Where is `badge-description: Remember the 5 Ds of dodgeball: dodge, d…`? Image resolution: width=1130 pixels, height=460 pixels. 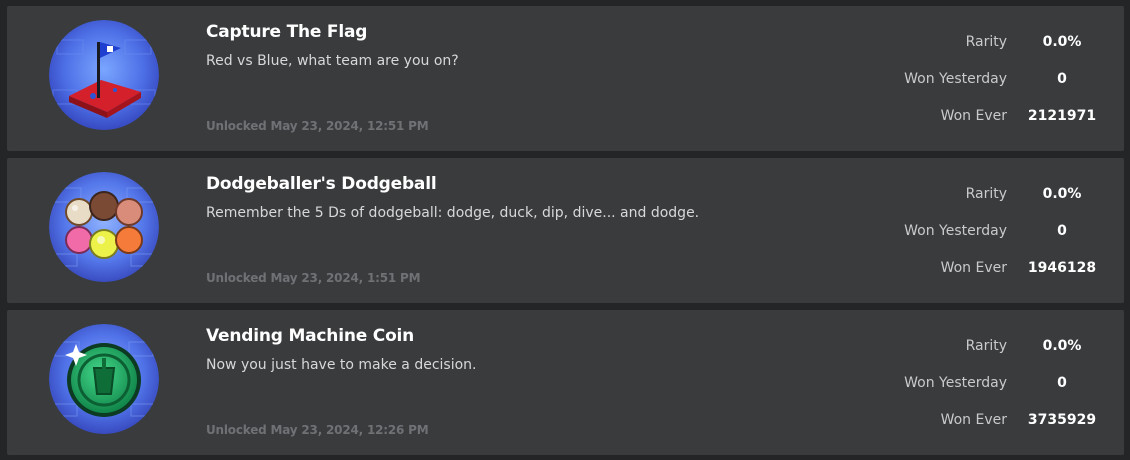
badge-description: Remember the 5 Ds of dodgeball: dodge, d… is located at coordinates (453, 213).